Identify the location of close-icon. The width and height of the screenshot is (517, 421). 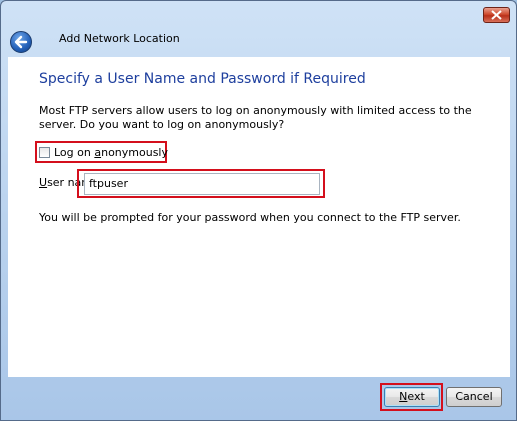
(496, 15).